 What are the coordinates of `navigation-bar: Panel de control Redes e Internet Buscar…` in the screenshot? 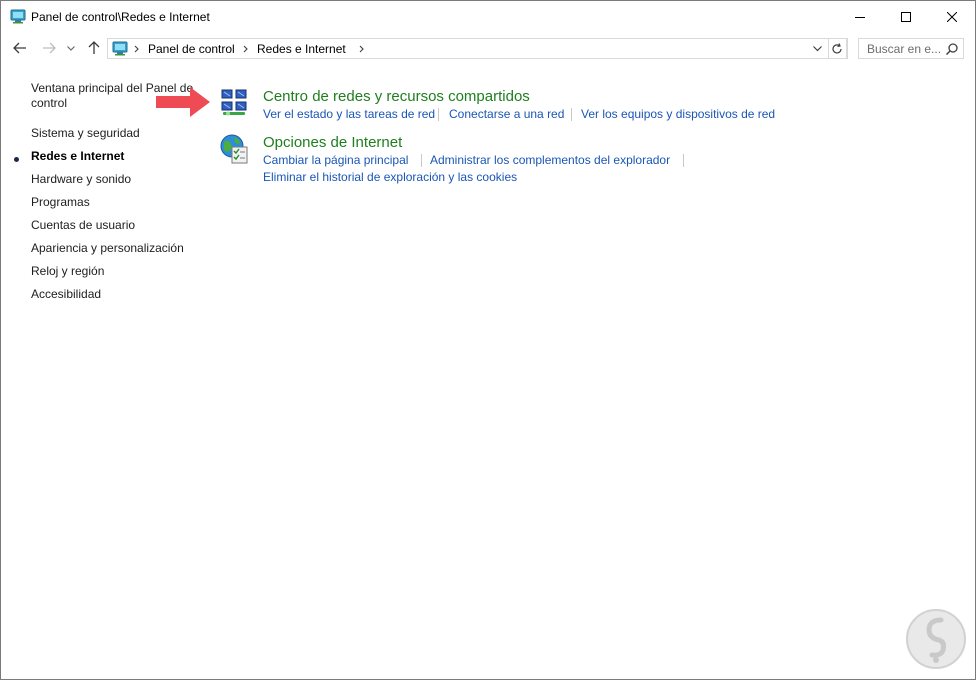 It's located at (488, 48).